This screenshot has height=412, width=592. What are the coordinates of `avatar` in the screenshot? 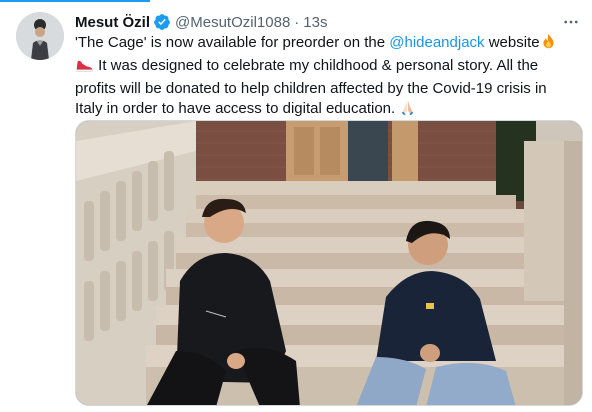 It's located at (40, 36).